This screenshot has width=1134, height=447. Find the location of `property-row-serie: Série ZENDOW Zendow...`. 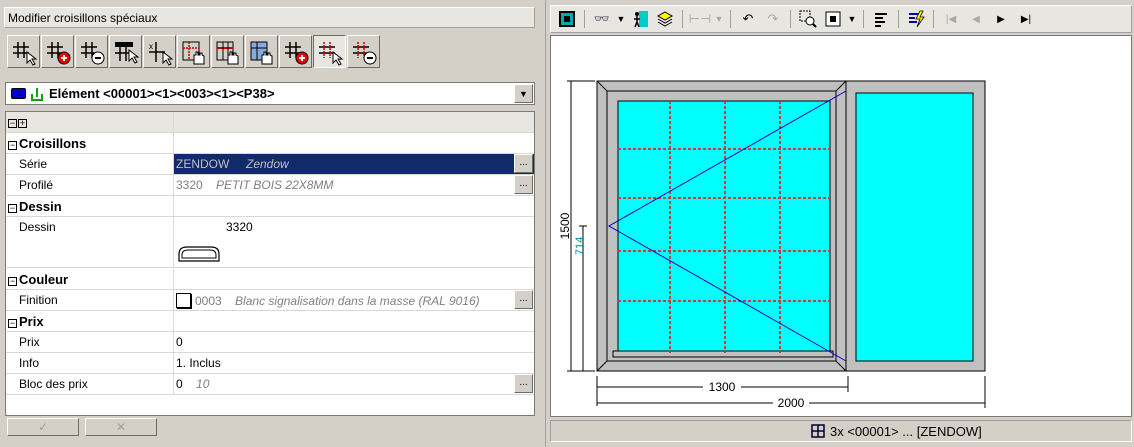

property-row-serie: Série ZENDOW Zendow... is located at coordinates (270, 164).